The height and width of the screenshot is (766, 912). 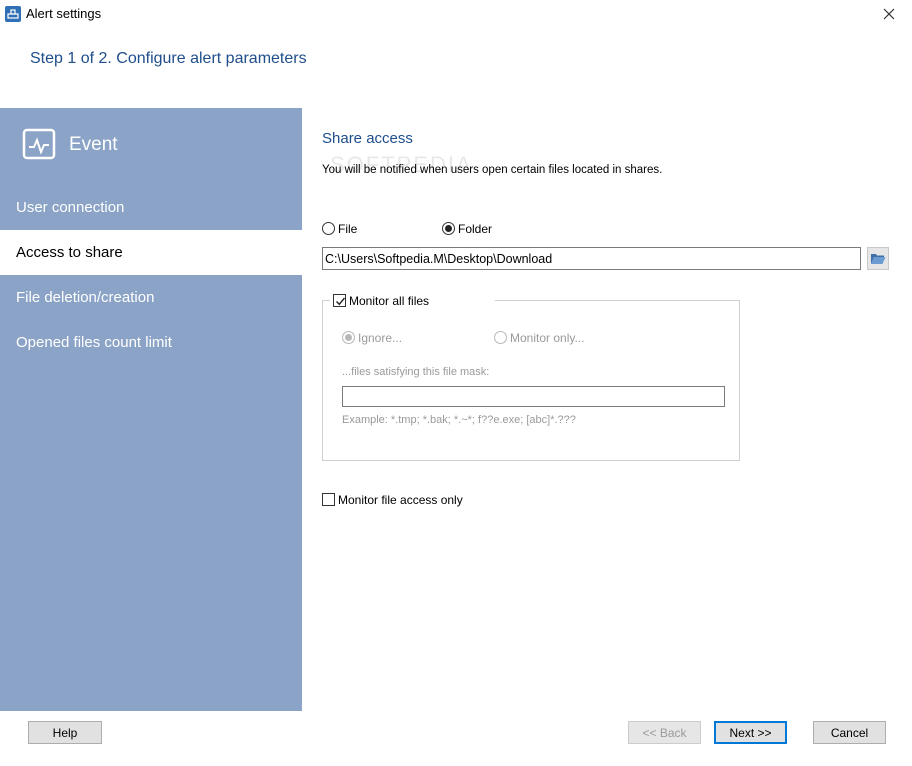 I want to click on step-title: Step 1 of 2. Configure alert parameters, so click(x=168, y=58).